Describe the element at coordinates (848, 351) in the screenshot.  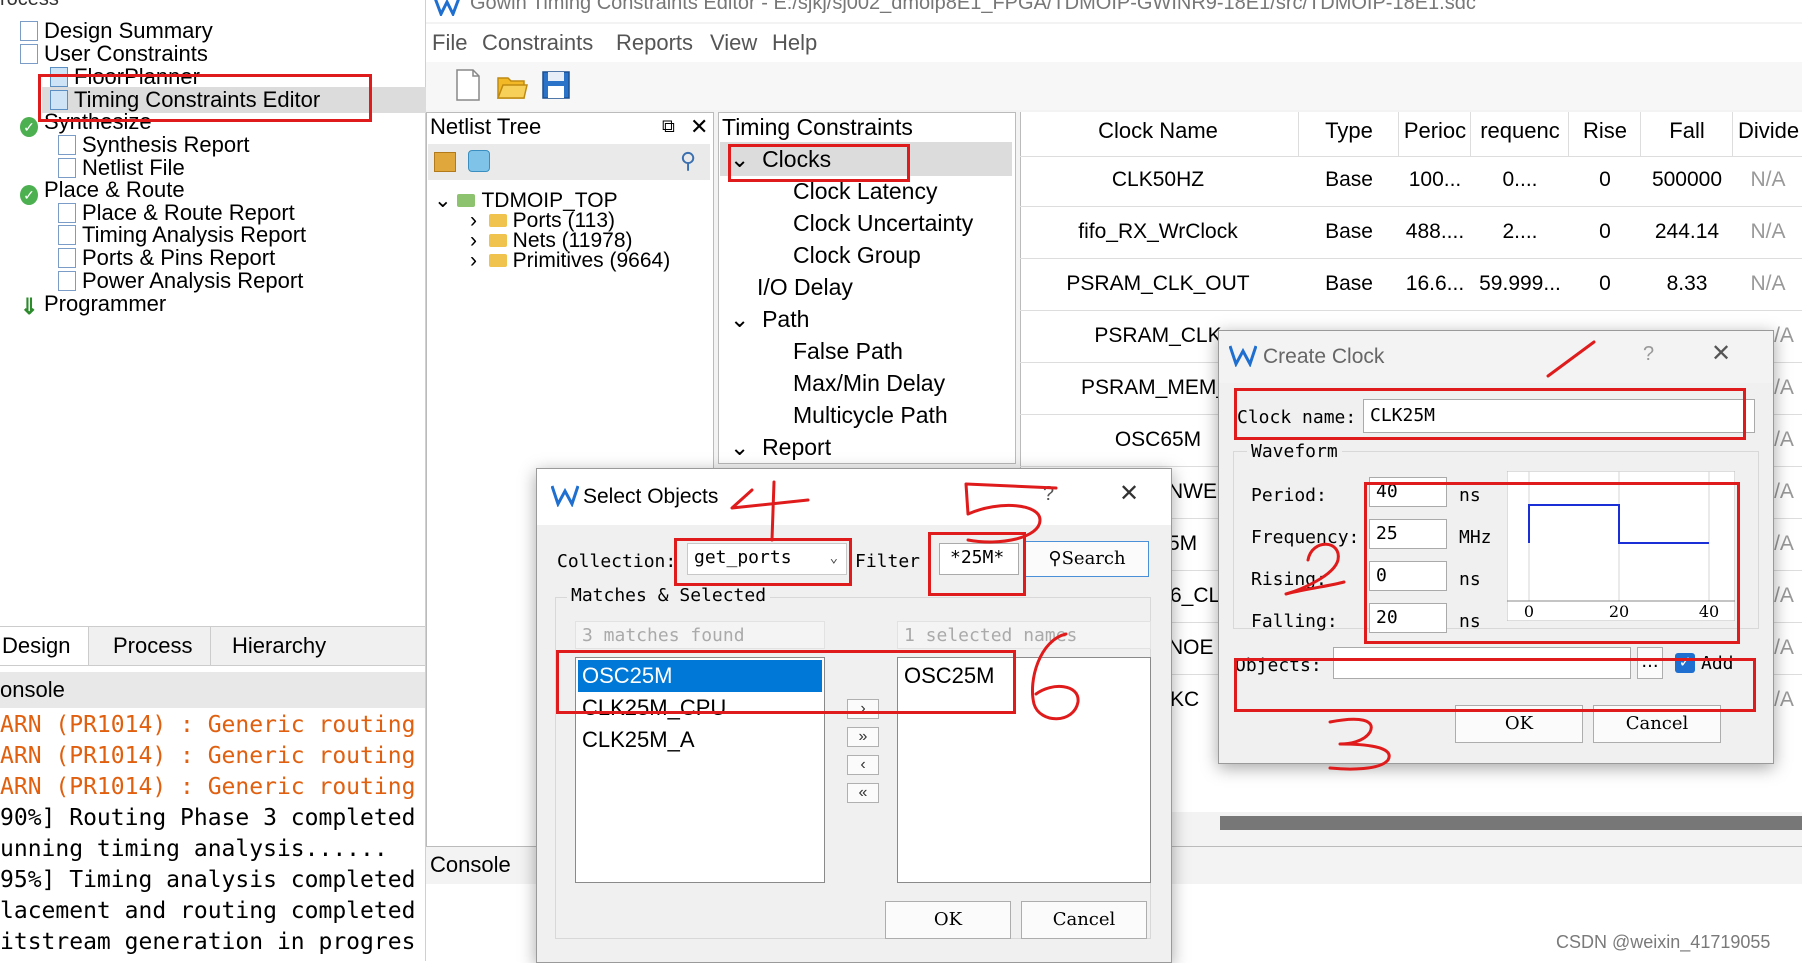
I see `constraint-false-path: False Path` at that location.